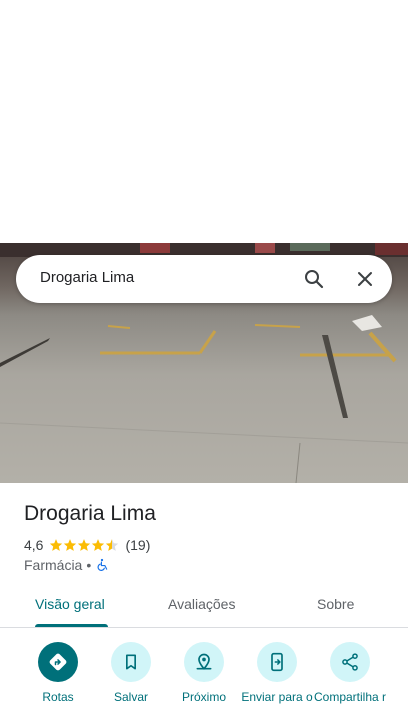  I want to click on share-circle, so click(350, 662).